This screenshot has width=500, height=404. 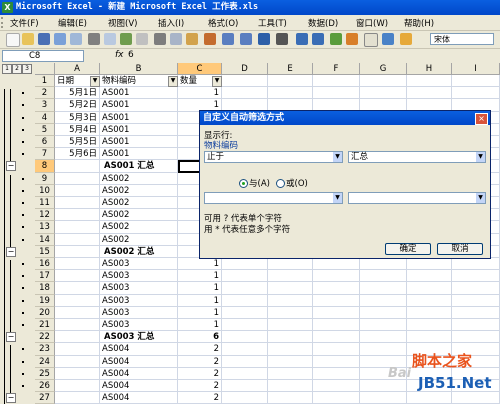 I want to click on row-header: 17, so click(x=45, y=276).